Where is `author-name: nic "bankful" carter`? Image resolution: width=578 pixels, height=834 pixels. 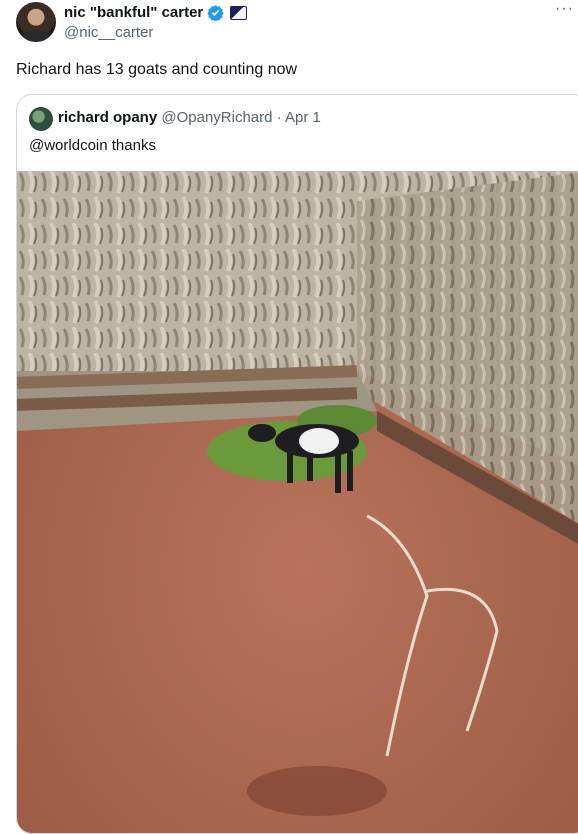
author-name: nic "bankful" carter is located at coordinates (133, 12).